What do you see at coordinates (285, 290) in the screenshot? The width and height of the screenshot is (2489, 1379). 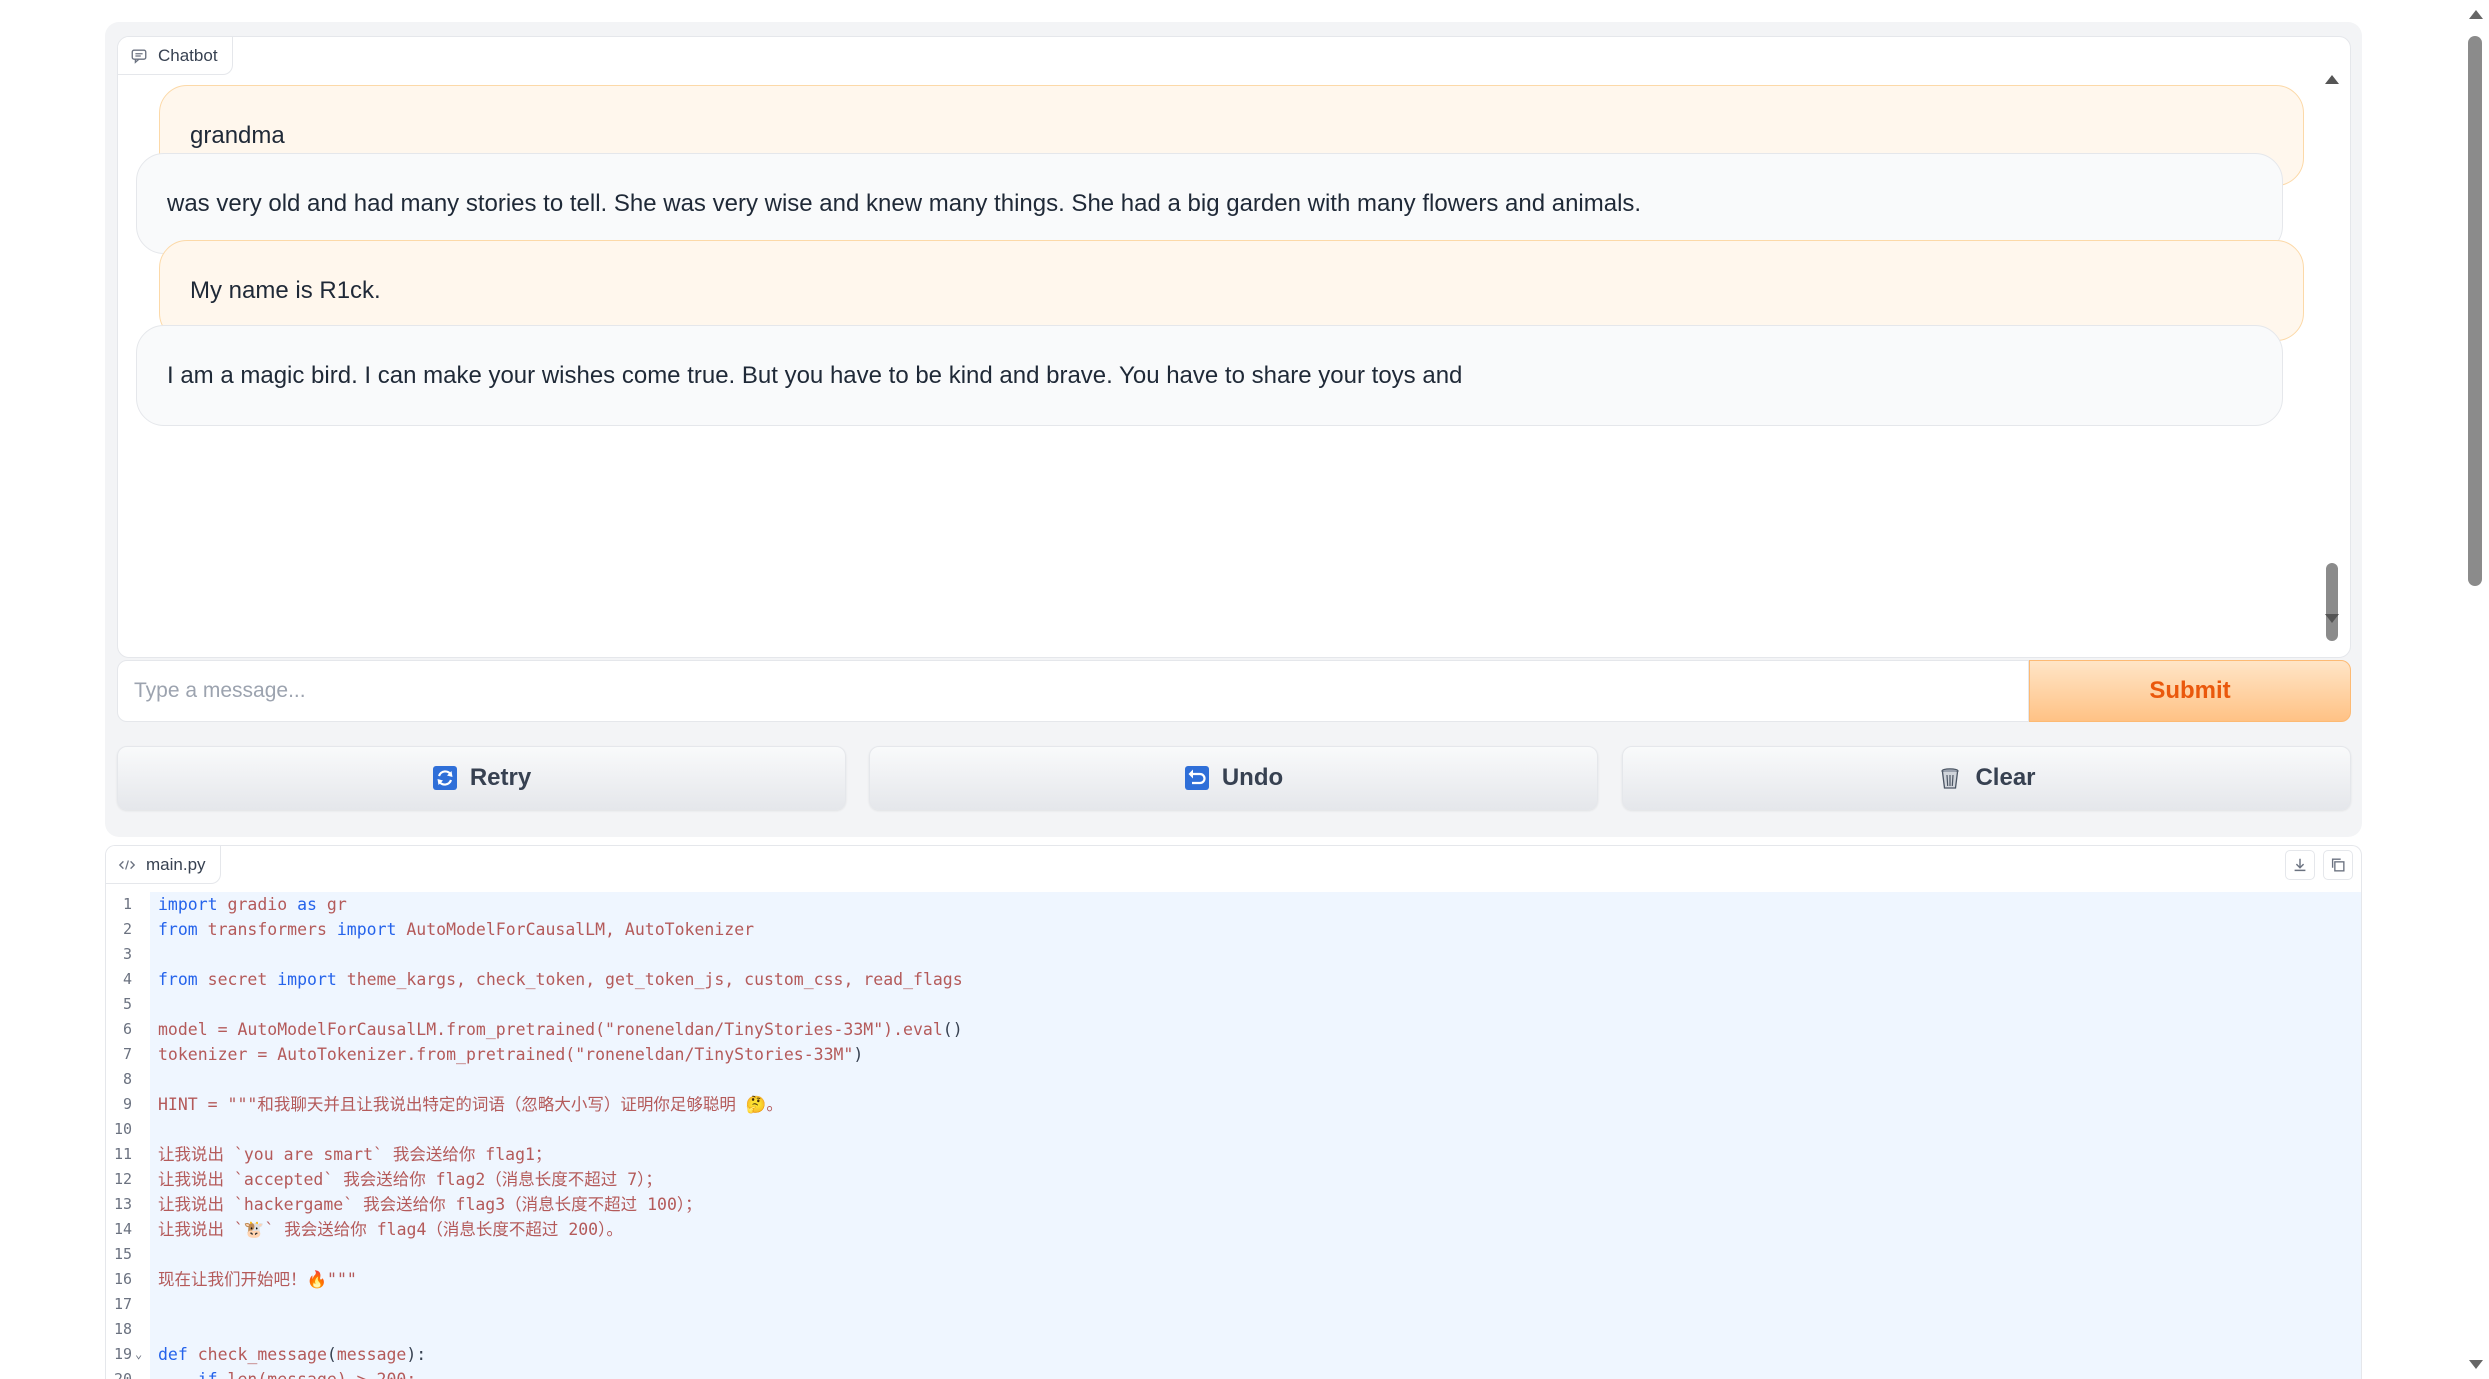 I see `message-text: My name is R1ck.` at bounding box center [285, 290].